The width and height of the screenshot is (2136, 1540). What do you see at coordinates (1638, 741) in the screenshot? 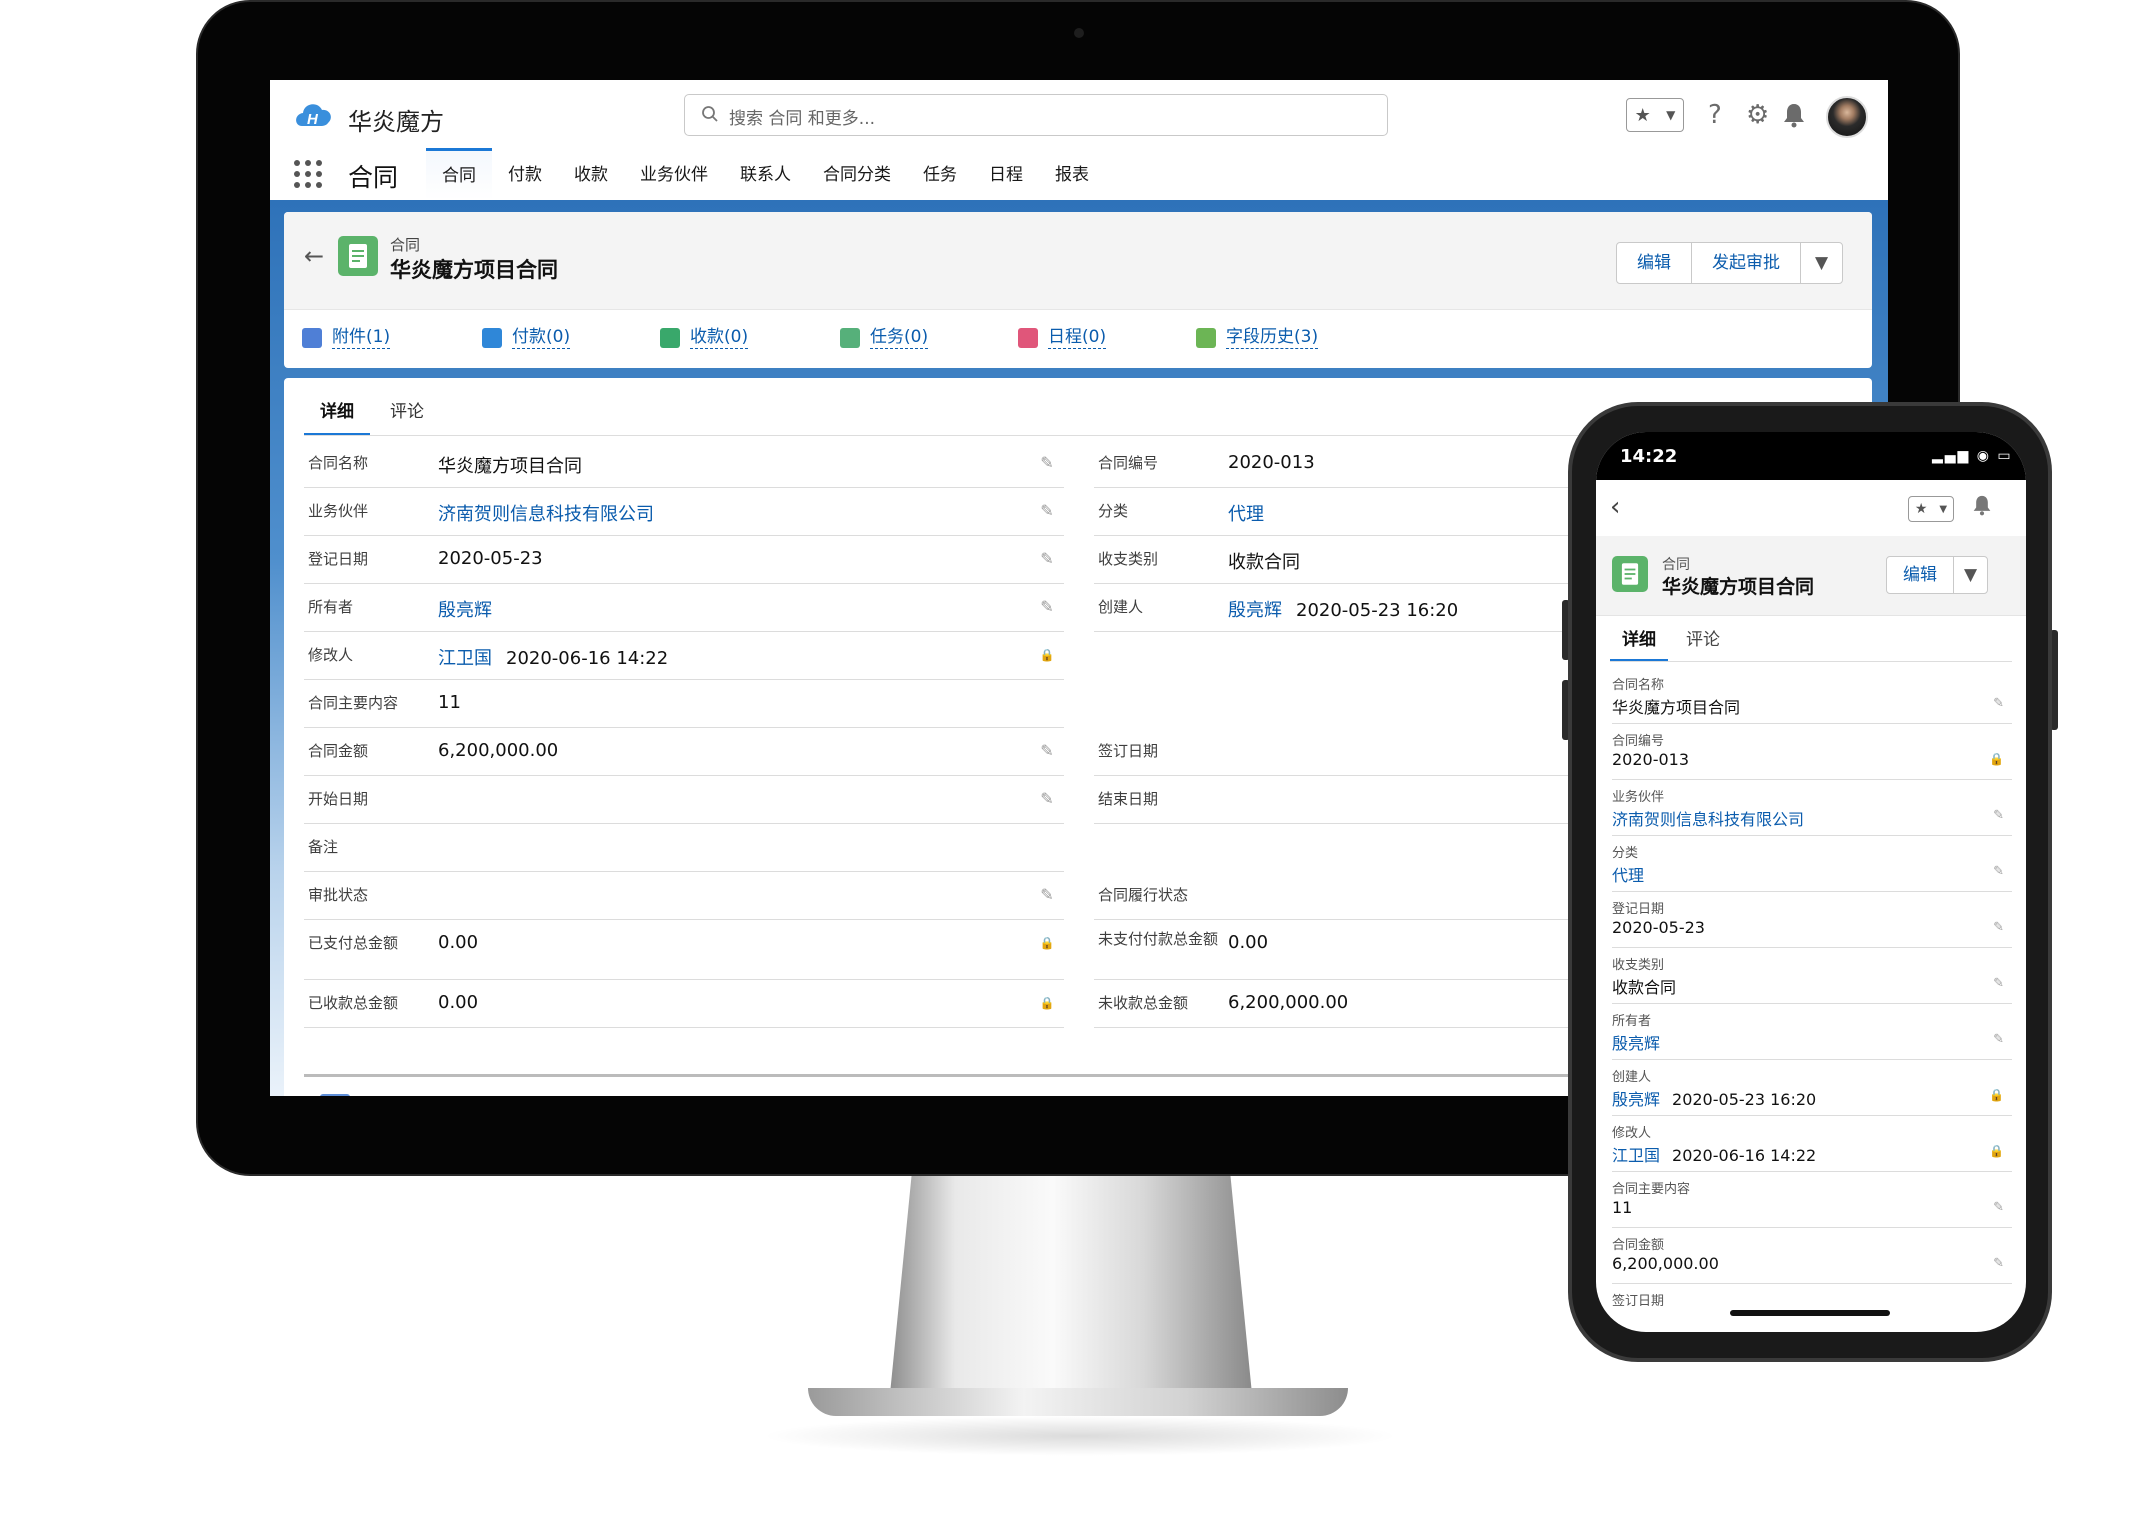
I see `phone-field-label: 合同编号` at bounding box center [1638, 741].